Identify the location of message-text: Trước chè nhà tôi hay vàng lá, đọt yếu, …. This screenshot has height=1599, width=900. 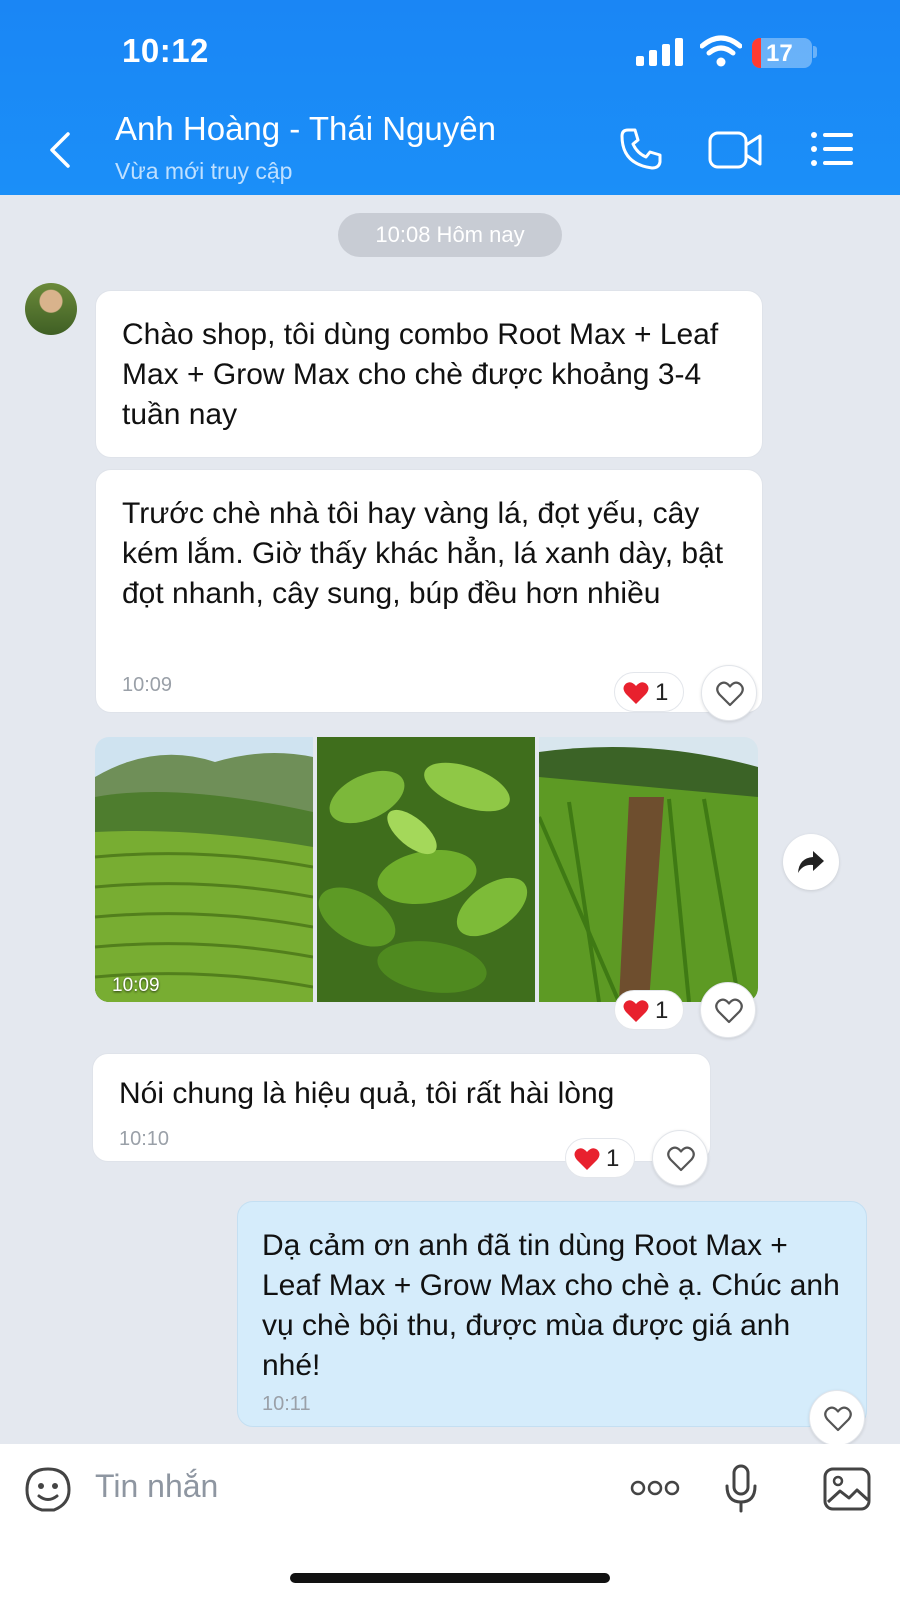
(423, 553).